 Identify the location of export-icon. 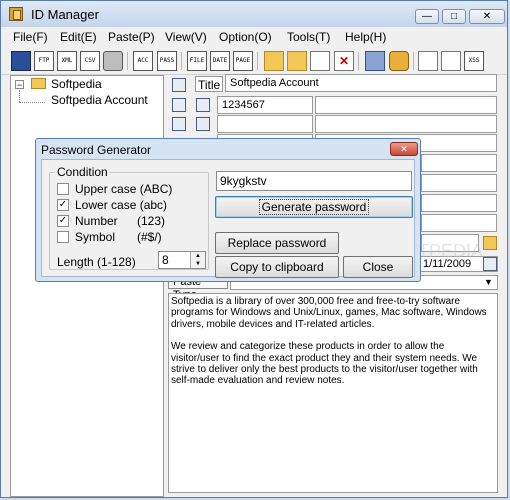
(375, 61).